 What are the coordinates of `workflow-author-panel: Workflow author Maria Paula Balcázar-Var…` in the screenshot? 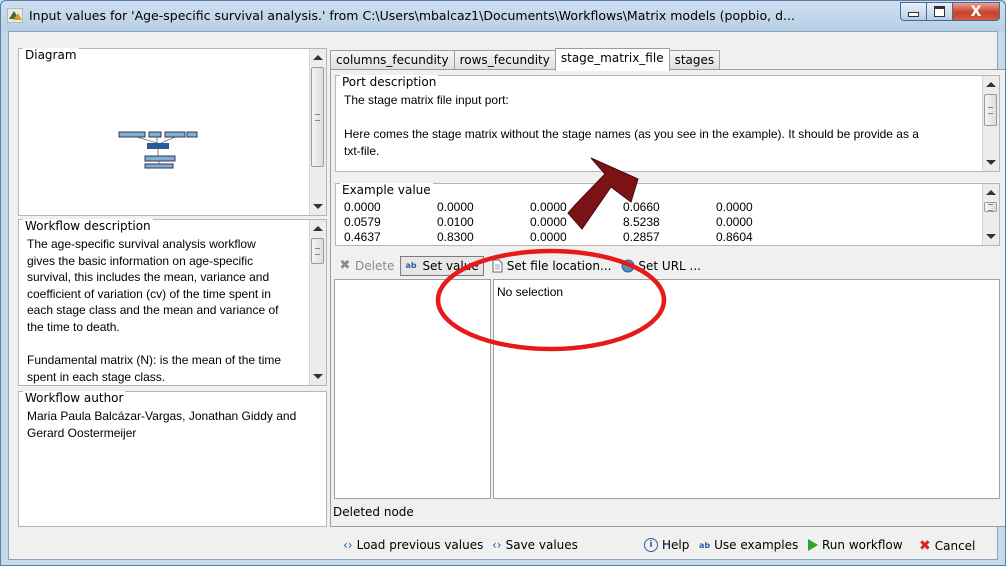 It's located at (172, 459).